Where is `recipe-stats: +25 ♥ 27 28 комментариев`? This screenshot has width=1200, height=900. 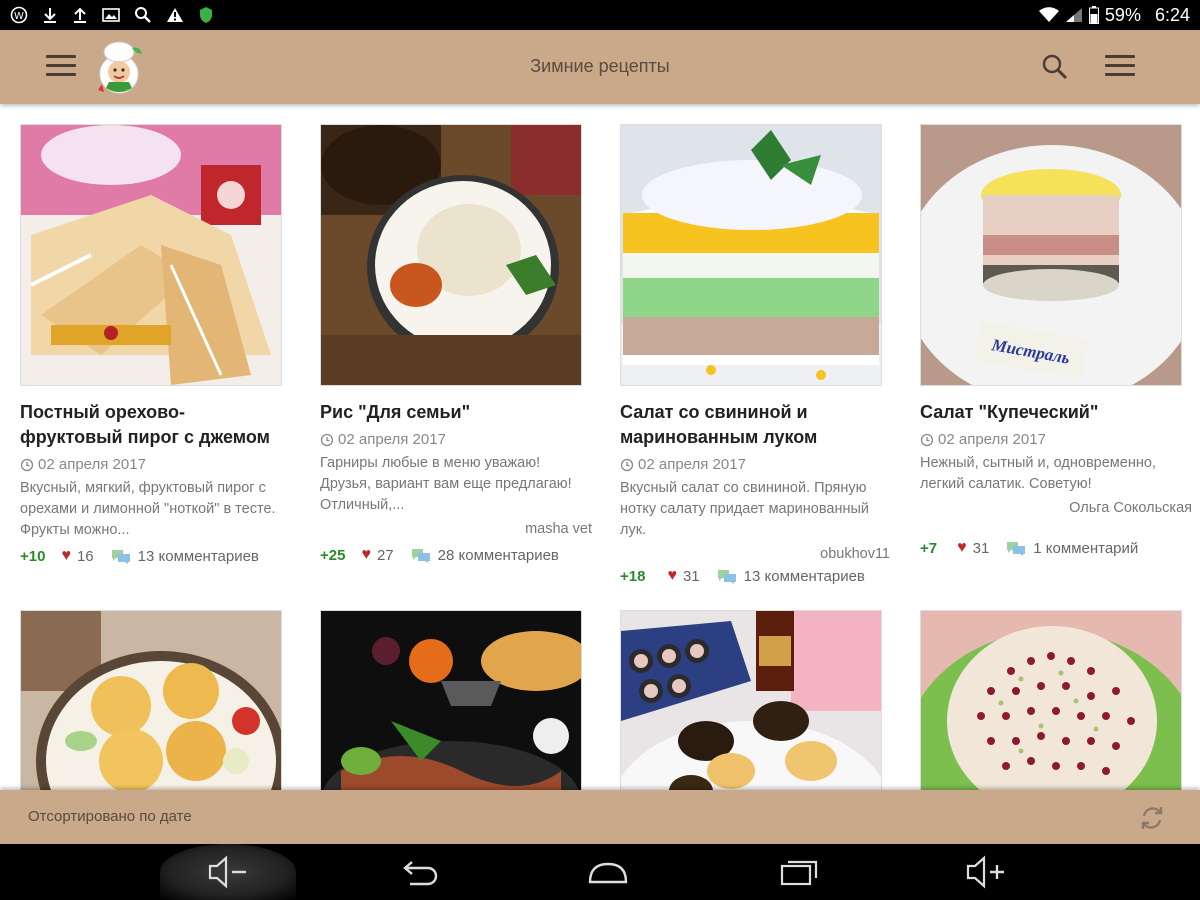 recipe-stats: +25 ♥ 27 28 комментариев is located at coordinates (451, 555).